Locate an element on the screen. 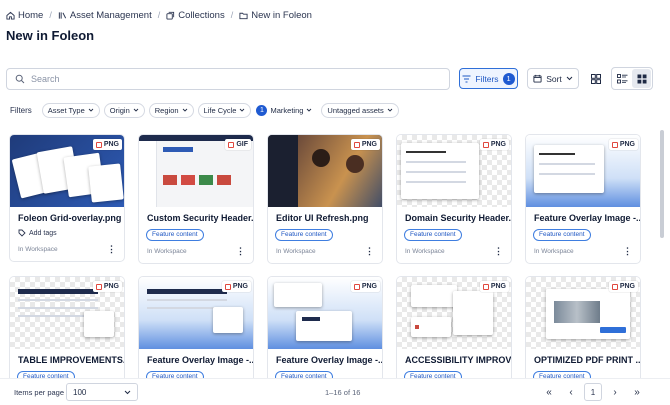  add-tags-label: Add tags is located at coordinates (43, 233).